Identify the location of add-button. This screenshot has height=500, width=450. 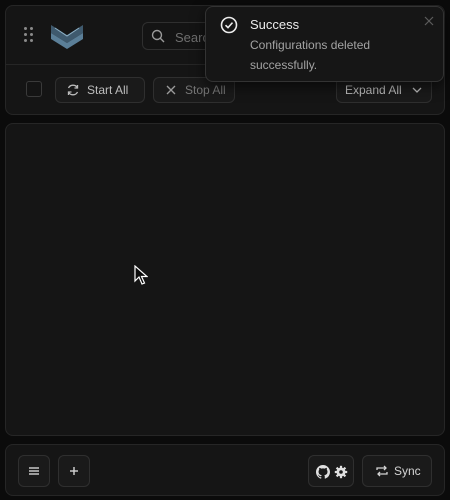
(74, 471).